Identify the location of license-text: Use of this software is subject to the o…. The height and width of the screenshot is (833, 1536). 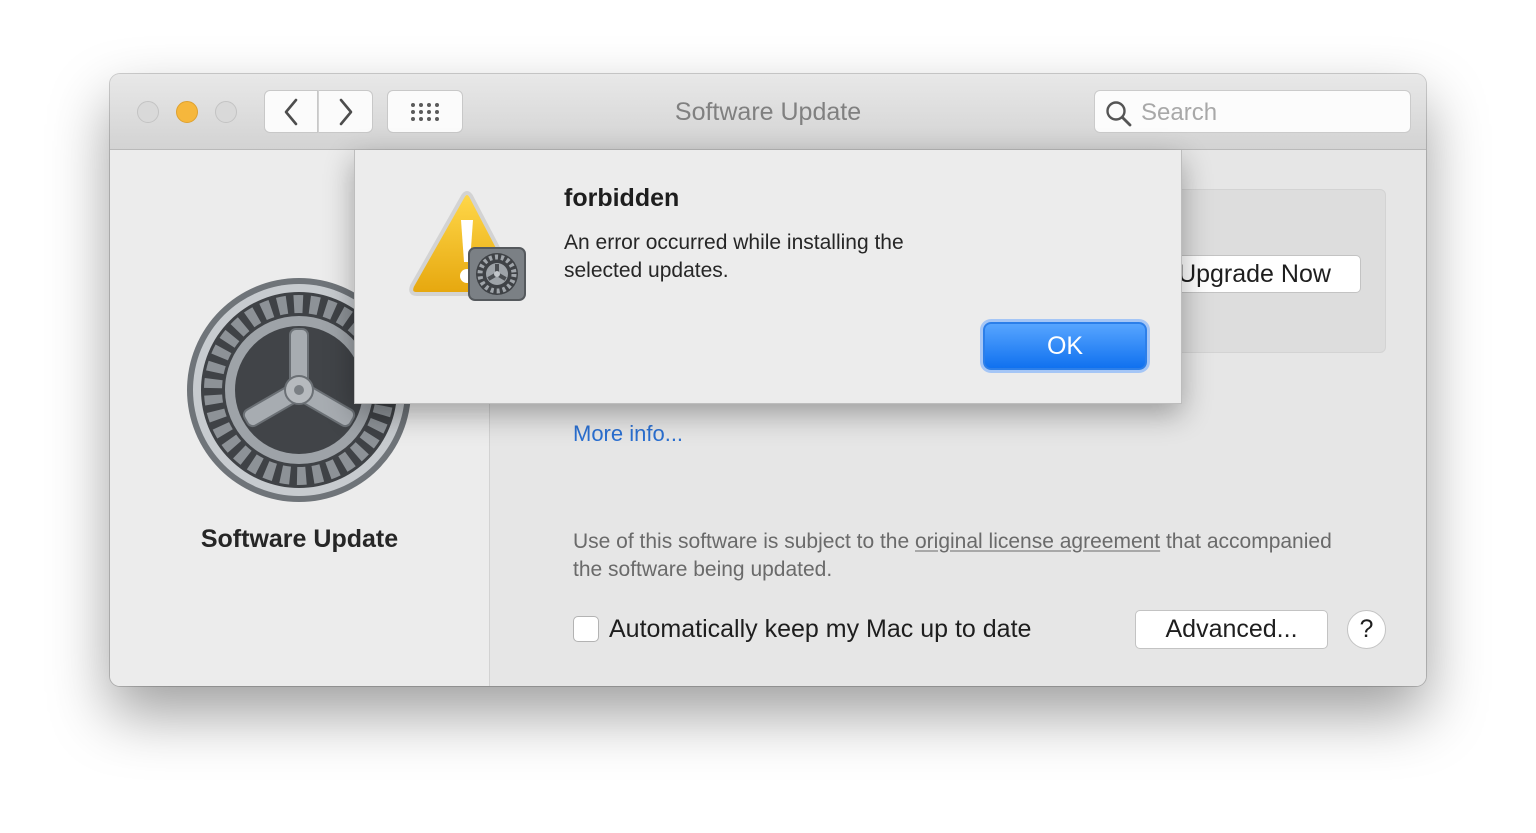
(953, 556).